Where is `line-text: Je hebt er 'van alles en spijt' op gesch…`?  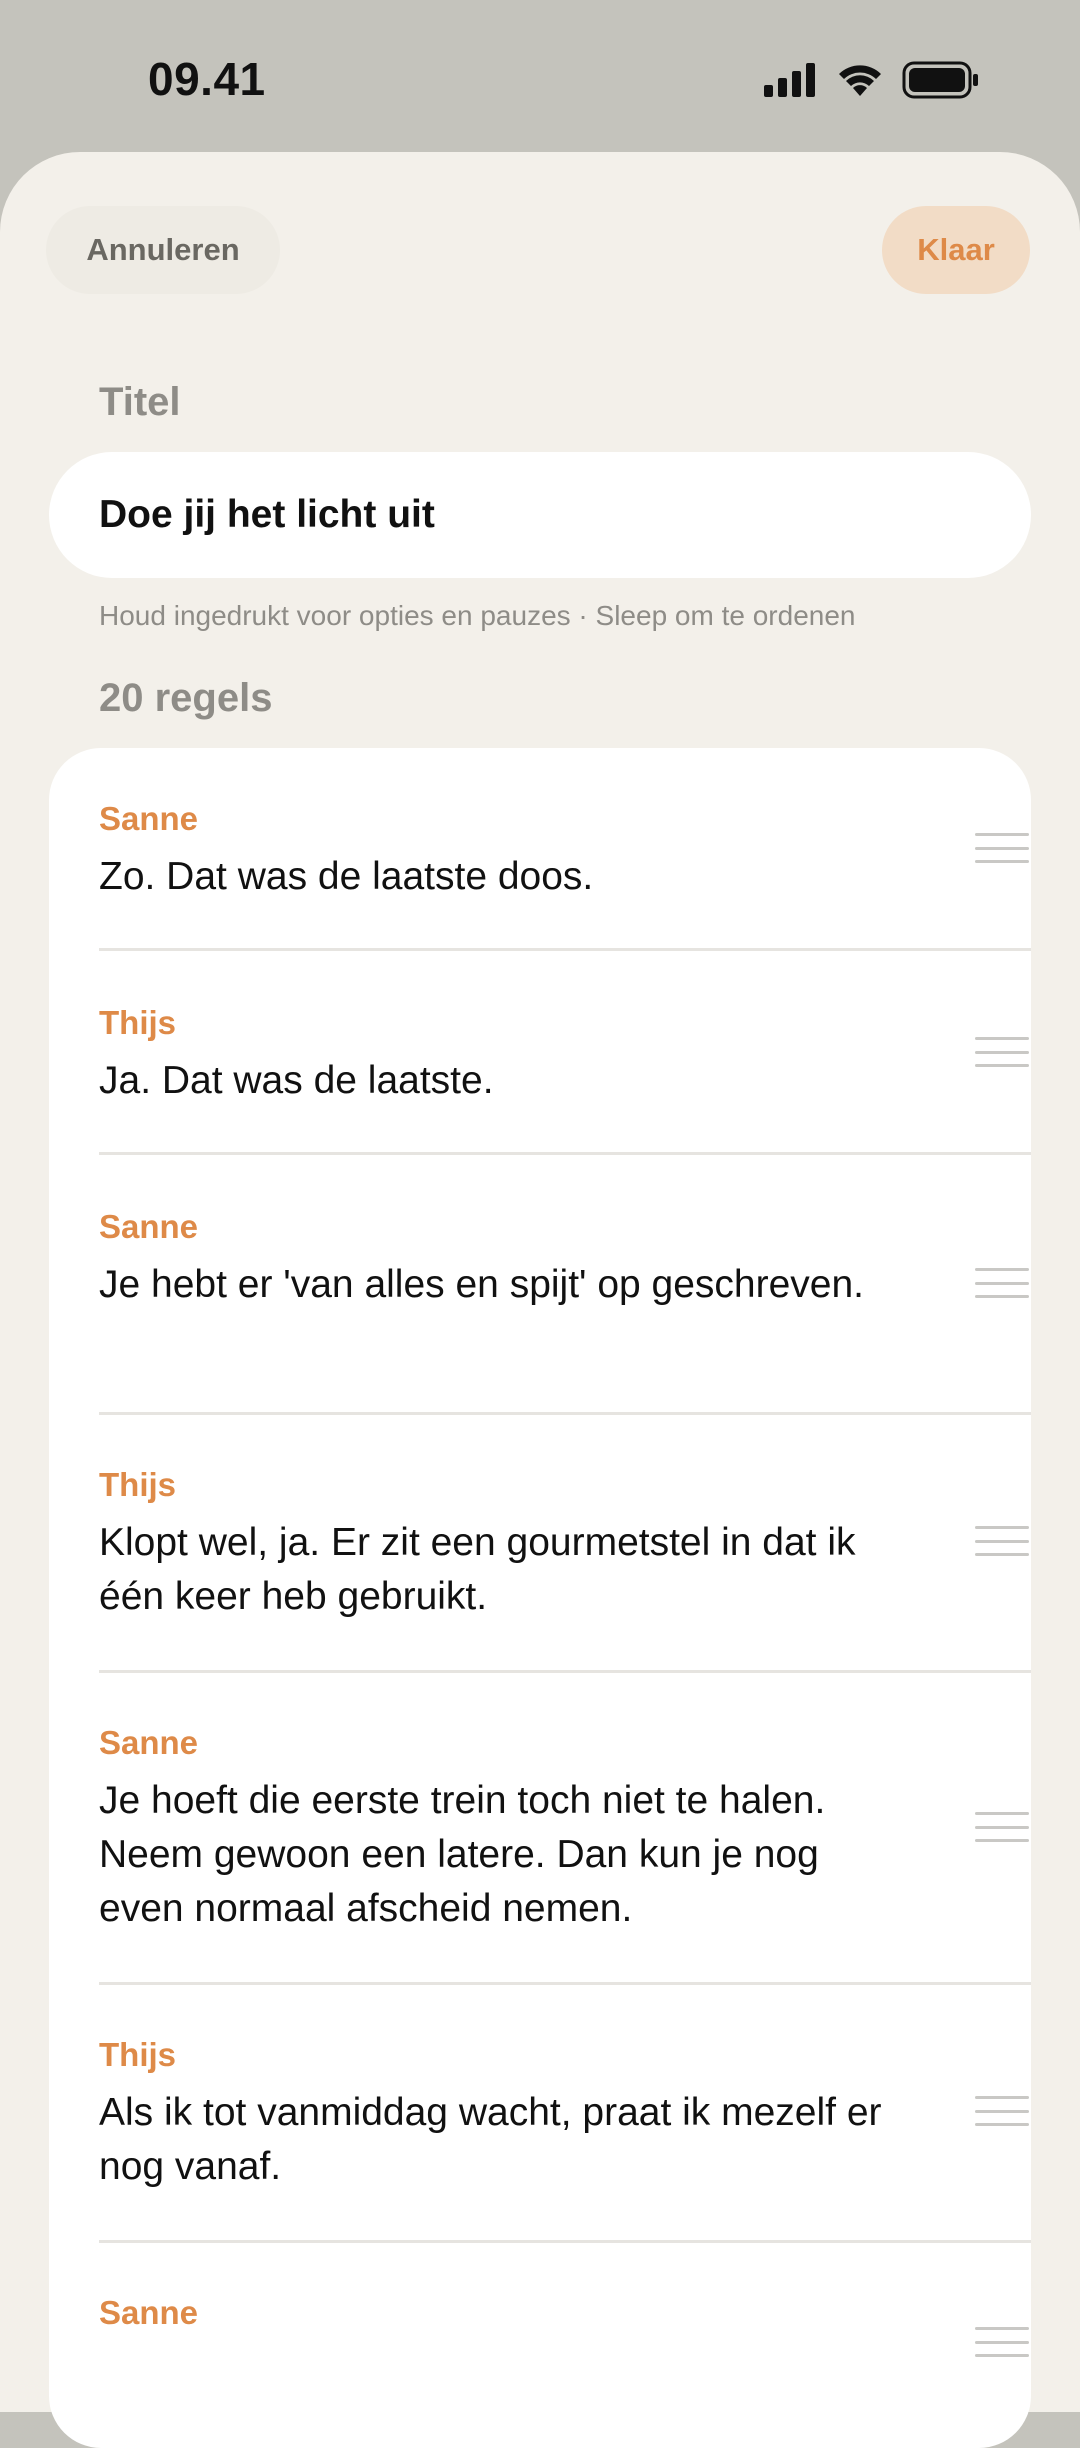 line-text: Je hebt er 'van alles en spijt' op gesch… is located at coordinates (482, 1284).